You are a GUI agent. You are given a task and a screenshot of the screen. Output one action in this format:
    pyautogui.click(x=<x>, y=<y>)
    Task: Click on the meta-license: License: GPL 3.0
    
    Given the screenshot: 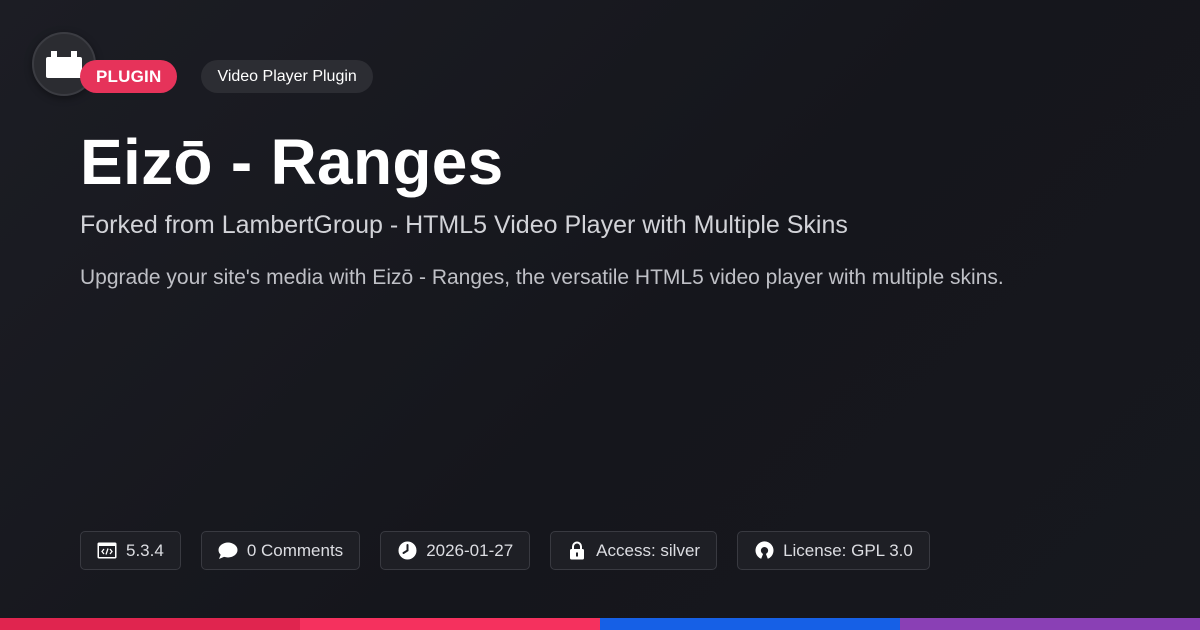 What is the action you would take?
    pyautogui.click(x=833, y=550)
    